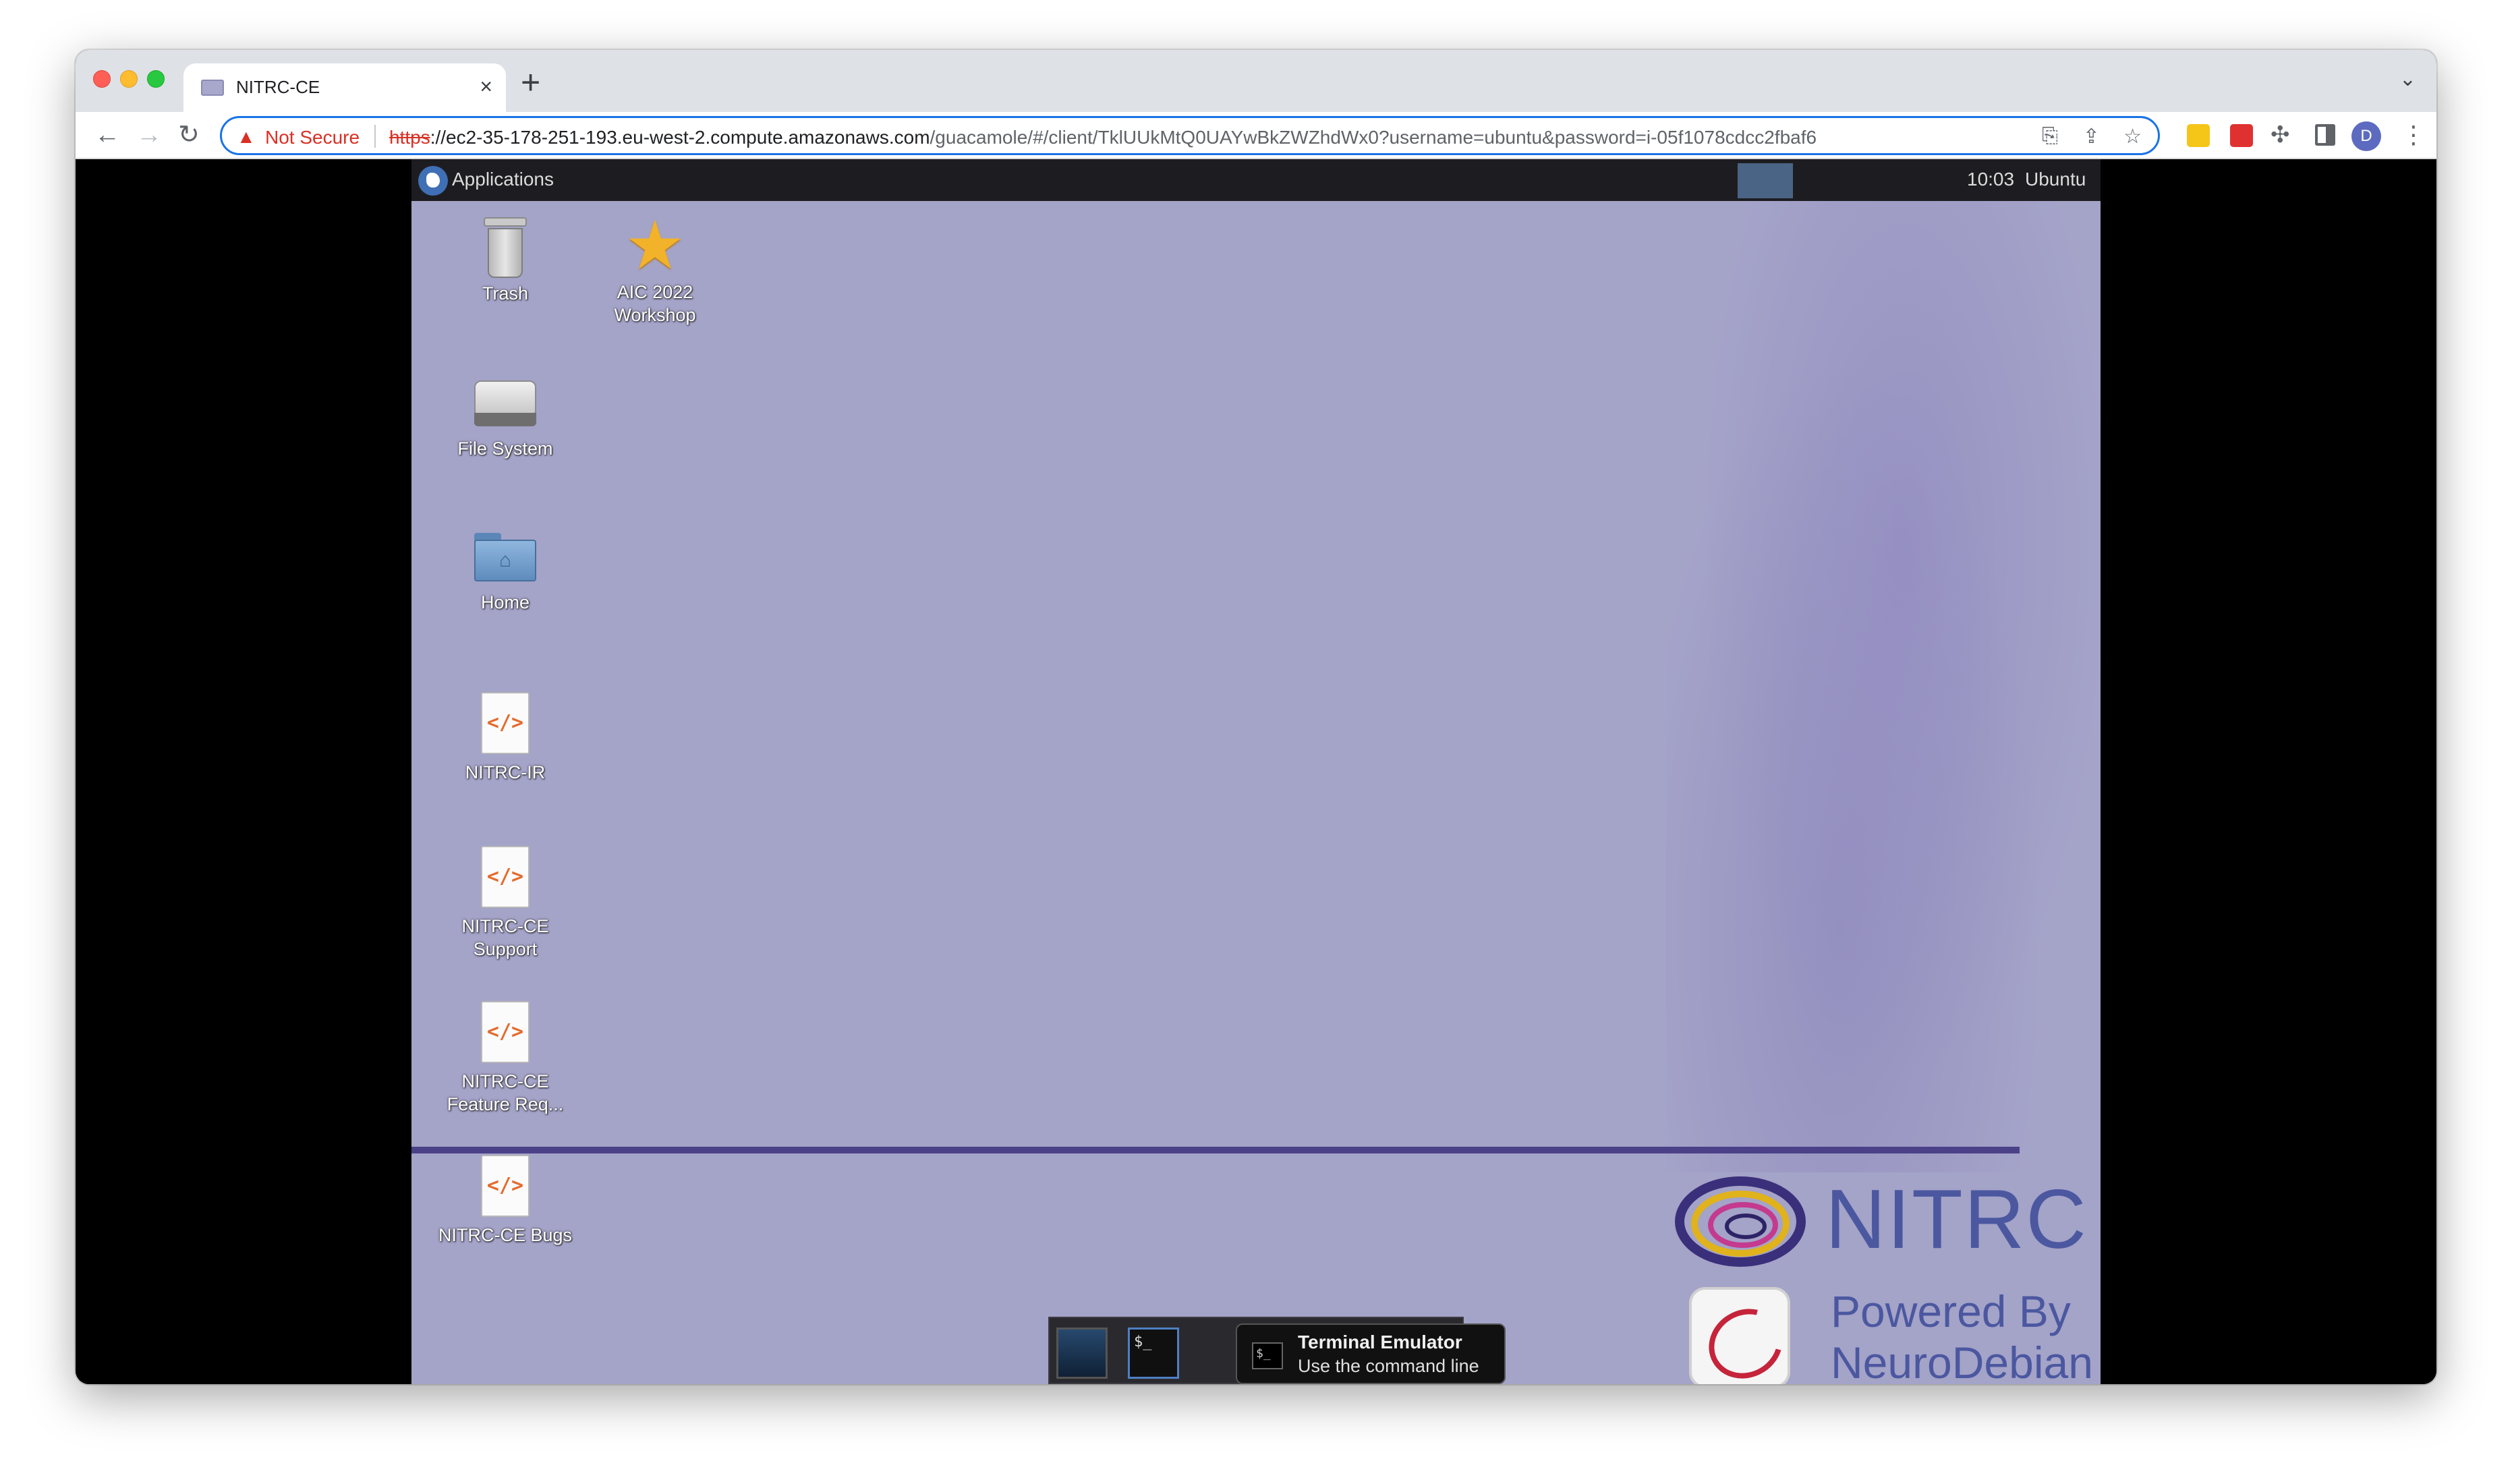 The width and height of the screenshot is (2512, 1484). What do you see at coordinates (313, 137) in the screenshot?
I see `not-secure-label: Not Secure` at bounding box center [313, 137].